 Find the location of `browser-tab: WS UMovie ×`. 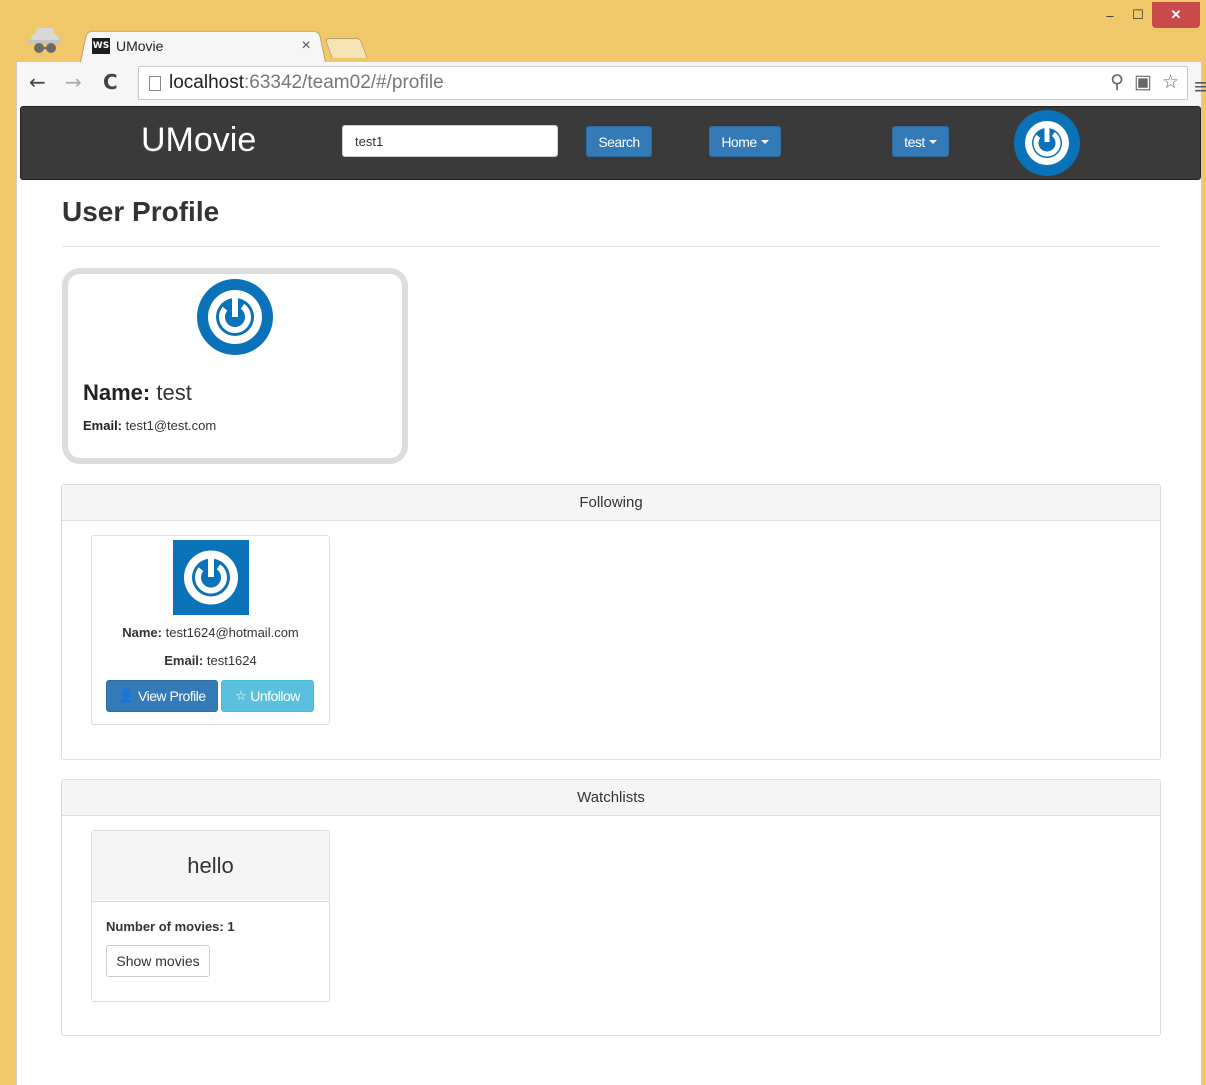

browser-tab: WS UMovie × is located at coordinates (204, 46).